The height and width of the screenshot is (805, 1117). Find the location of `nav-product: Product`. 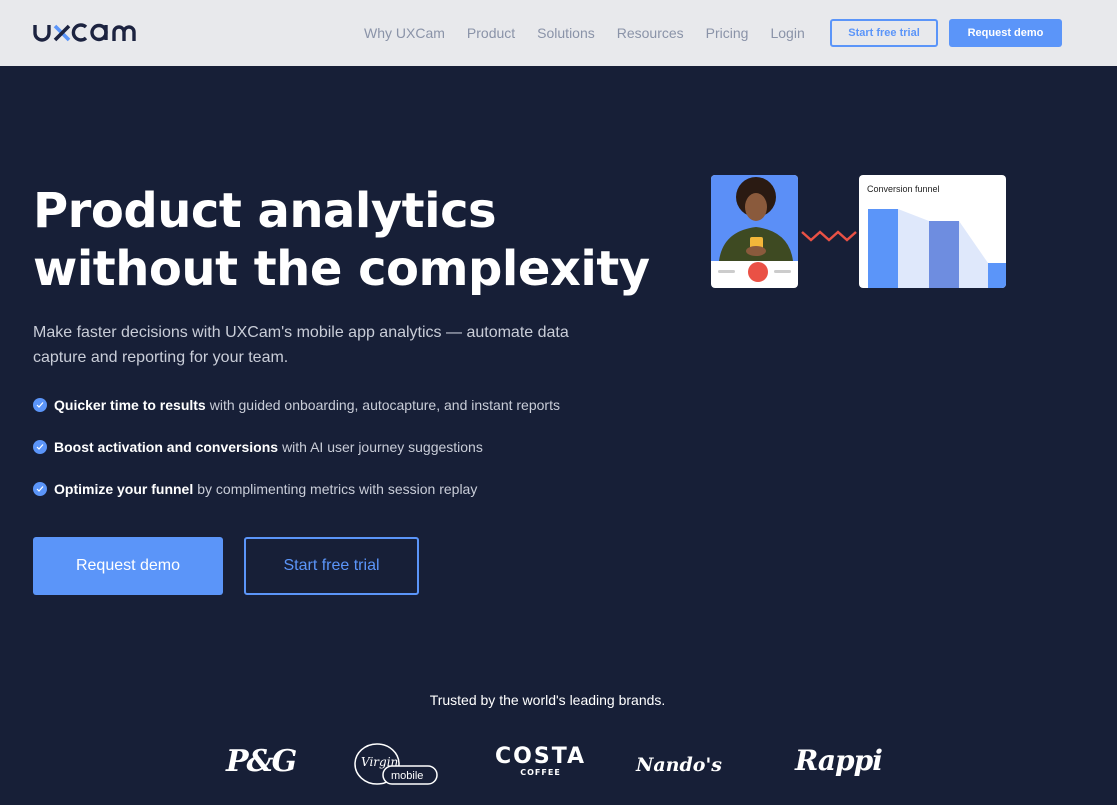

nav-product: Product is located at coordinates (491, 33).